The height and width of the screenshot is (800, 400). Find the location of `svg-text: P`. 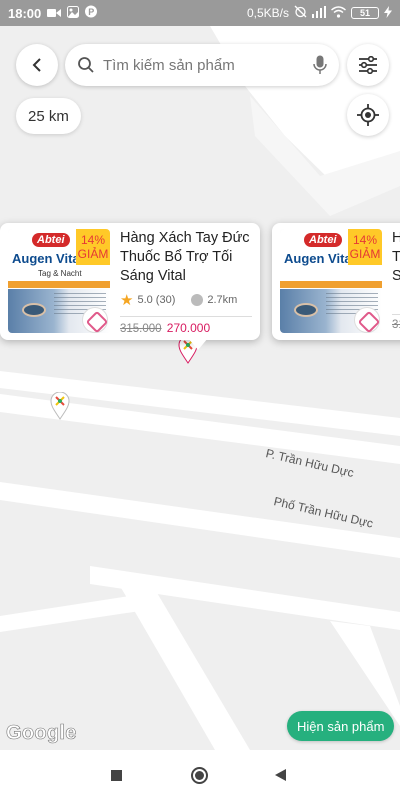

svg-text: P is located at coordinates (91, 12).